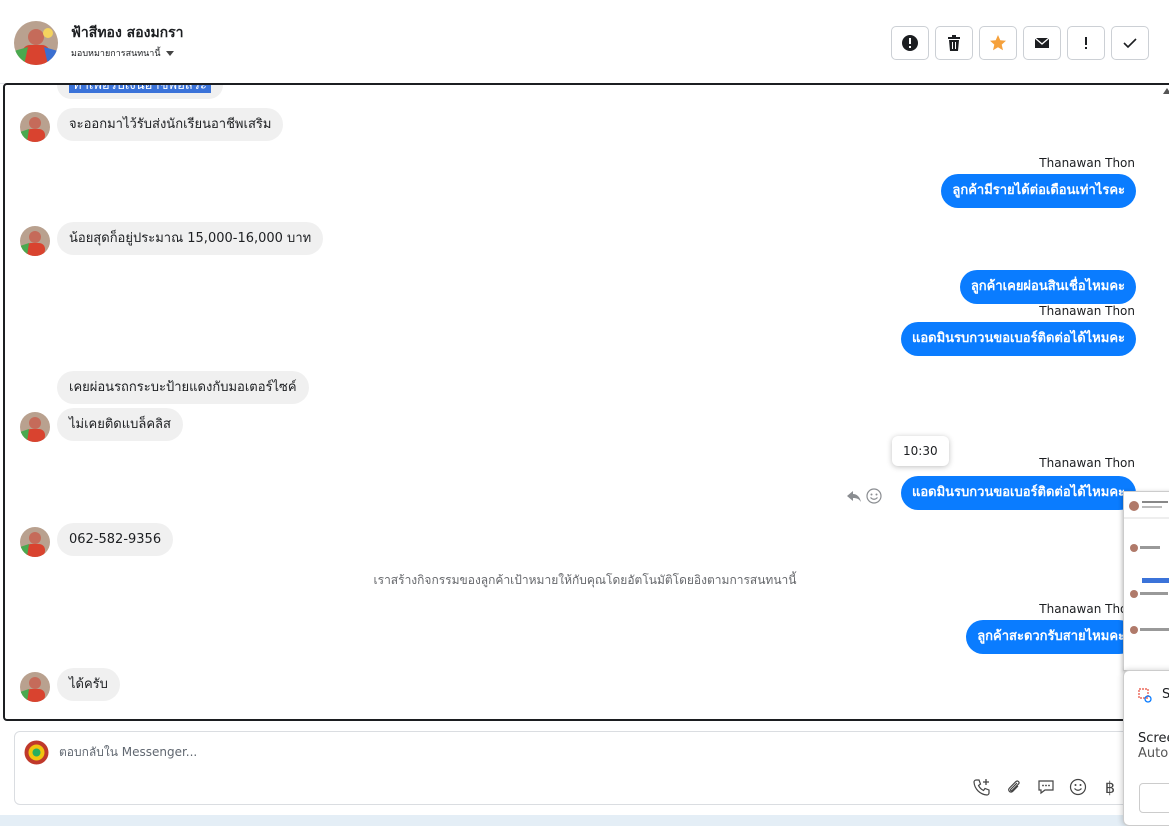 This screenshot has height=826, width=1169. I want to click on message-bubble-incoming: จะออกมาไว้รับส่งนักเรียนอาชีพเสริม, so click(170, 124).